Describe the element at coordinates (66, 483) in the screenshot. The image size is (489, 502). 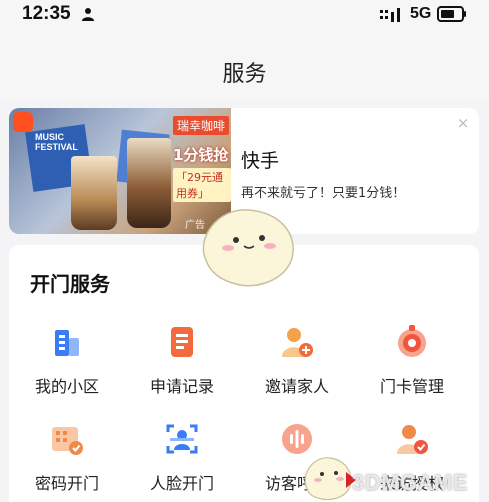
I see `service-item-label: 密码开门` at that location.